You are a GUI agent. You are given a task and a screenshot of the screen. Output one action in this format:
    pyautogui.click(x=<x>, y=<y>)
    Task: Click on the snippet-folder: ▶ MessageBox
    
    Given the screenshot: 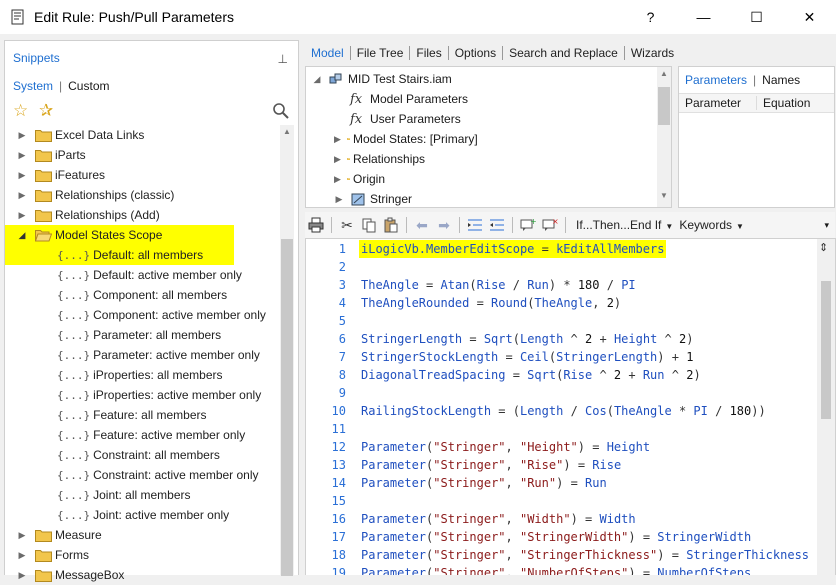 What is the action you would take?
    pyautogui.click(x=142, y=575)
    